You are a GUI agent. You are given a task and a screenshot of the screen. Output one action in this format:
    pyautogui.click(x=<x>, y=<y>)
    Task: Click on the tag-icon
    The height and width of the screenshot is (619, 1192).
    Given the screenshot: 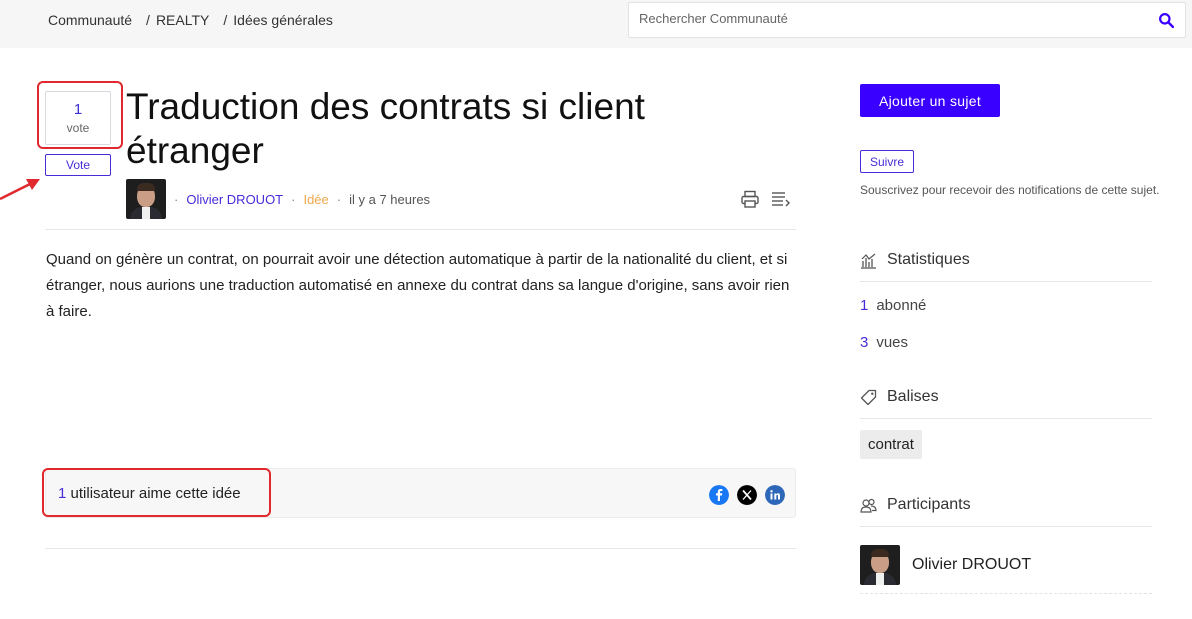 What is the action you would take?
    pyautogui.click(x=868, y=397)
    